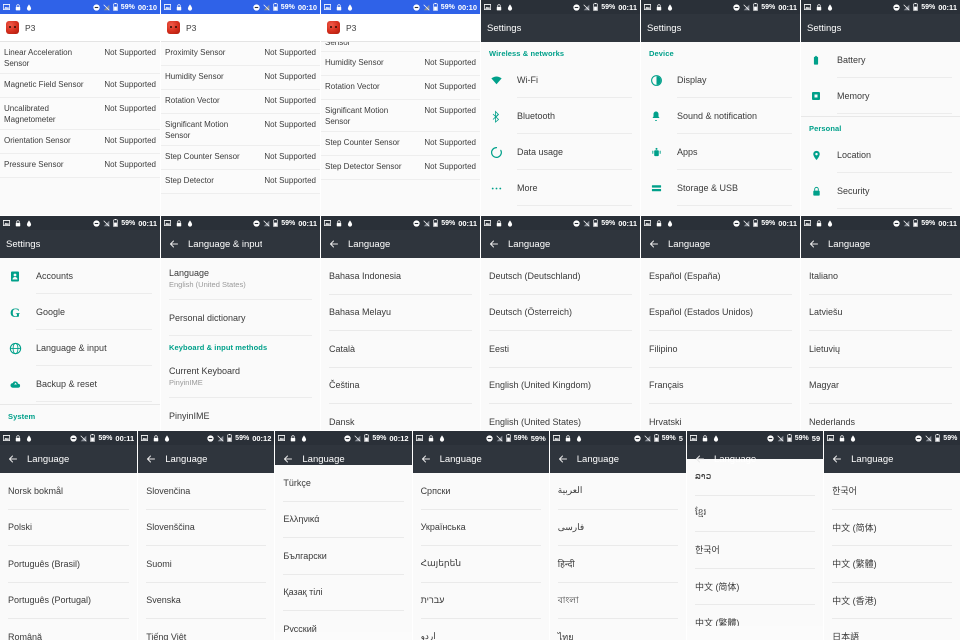 The image size is (960, 640). What do you see at coordinates (880, 191) in the screenshot?
I see `settings-item-security: Security` at bounding box center [880, 191].